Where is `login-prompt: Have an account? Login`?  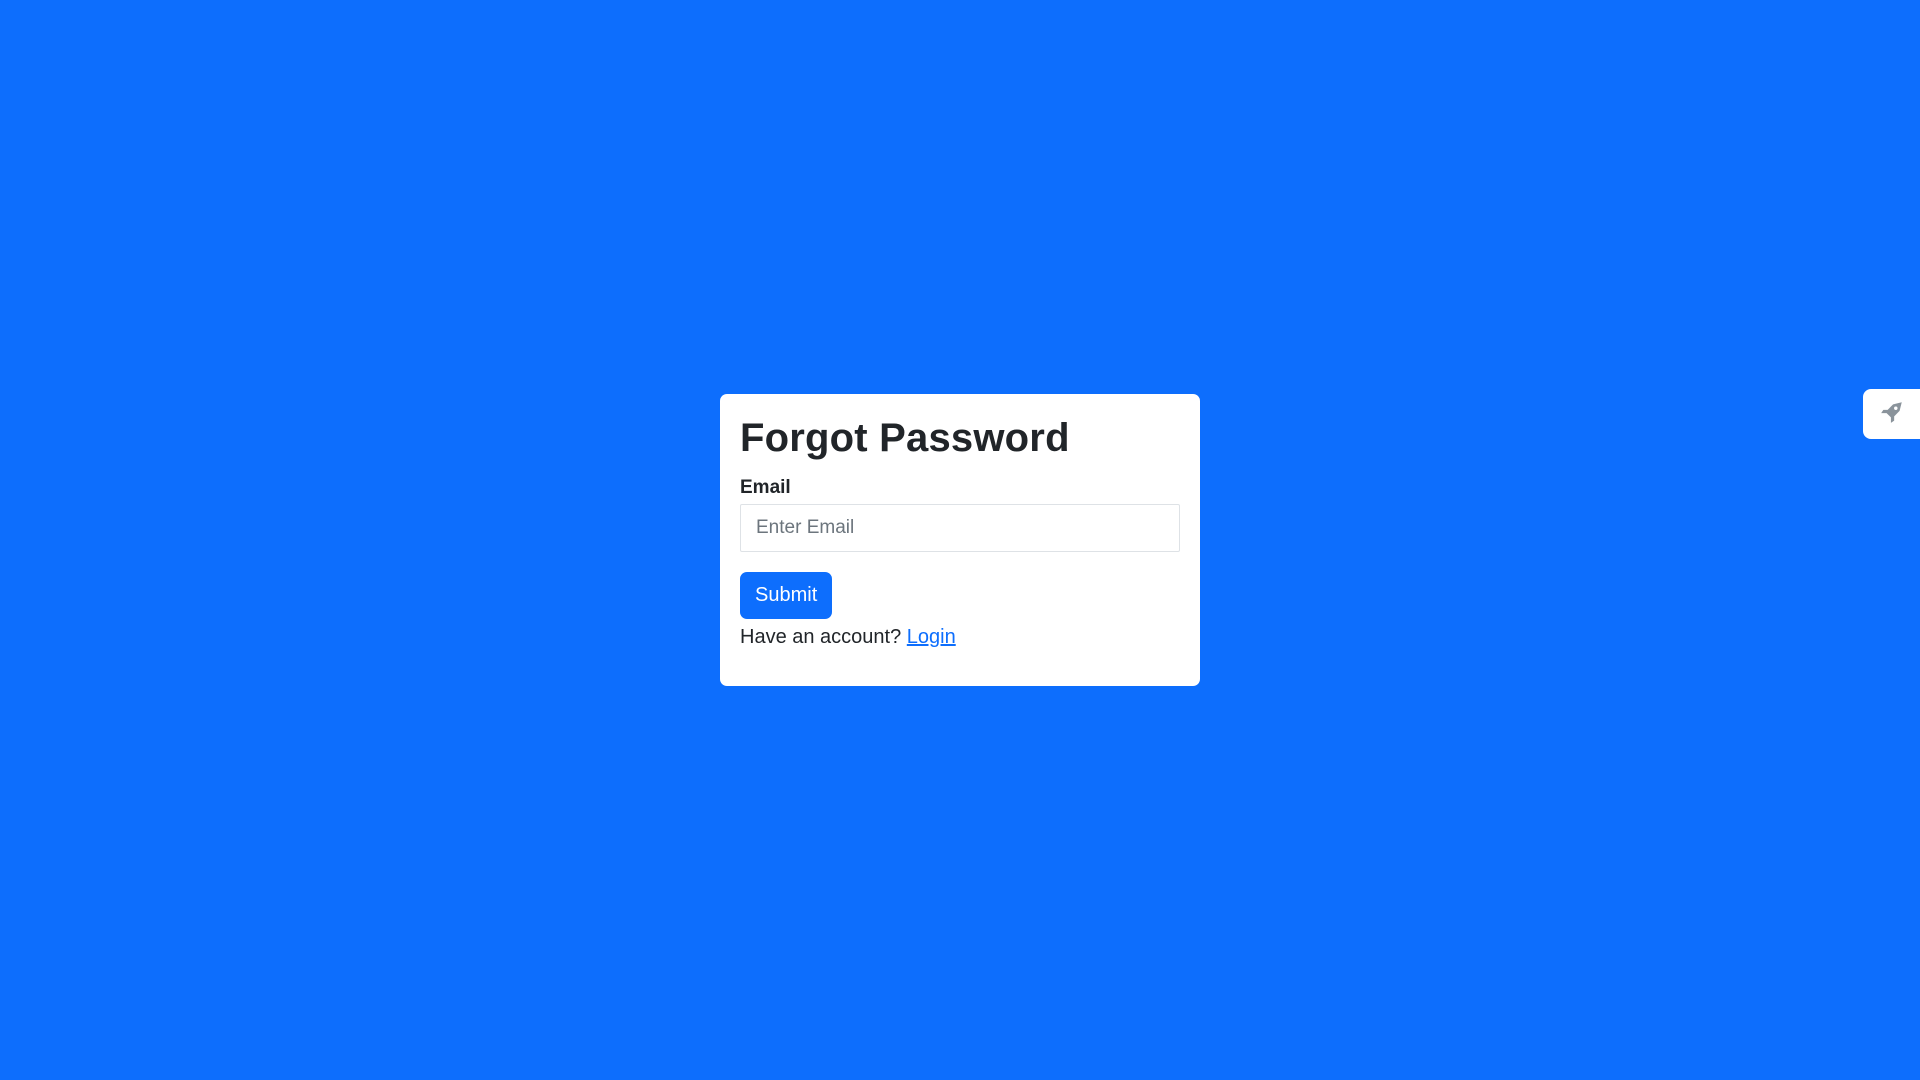 login-prompt: Have an account? Login is located at coordinates (960, 637).